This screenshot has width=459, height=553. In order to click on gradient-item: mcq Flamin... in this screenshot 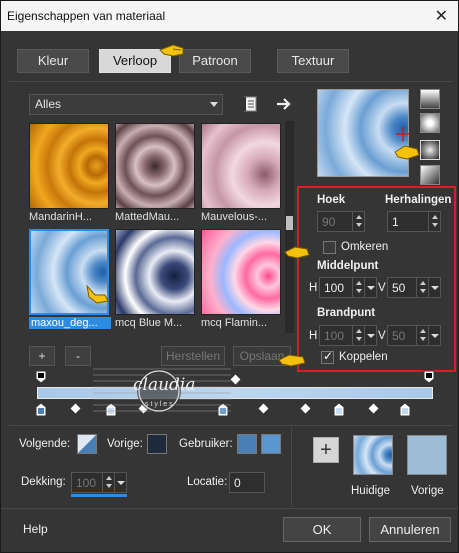, I will do `click(241, 279)`.